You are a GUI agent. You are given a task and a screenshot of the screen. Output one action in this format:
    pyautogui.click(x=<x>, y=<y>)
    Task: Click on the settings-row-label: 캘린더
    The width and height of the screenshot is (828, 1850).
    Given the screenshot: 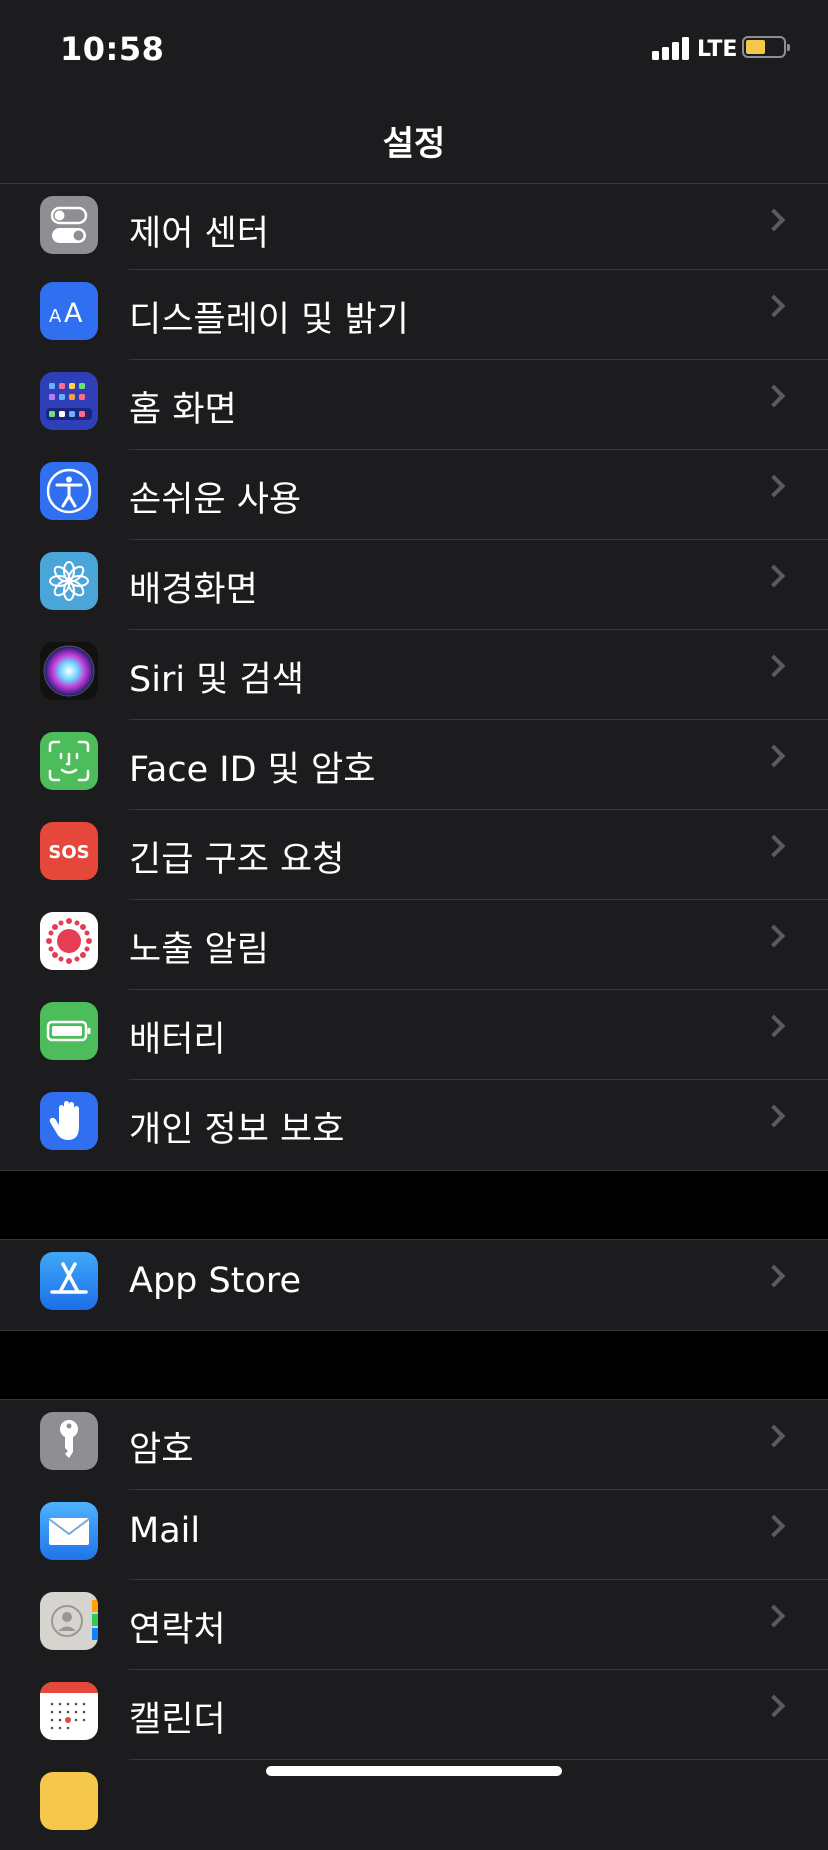 What is the action you would take?
    pyautogui.click(x=177, y=1720)
    